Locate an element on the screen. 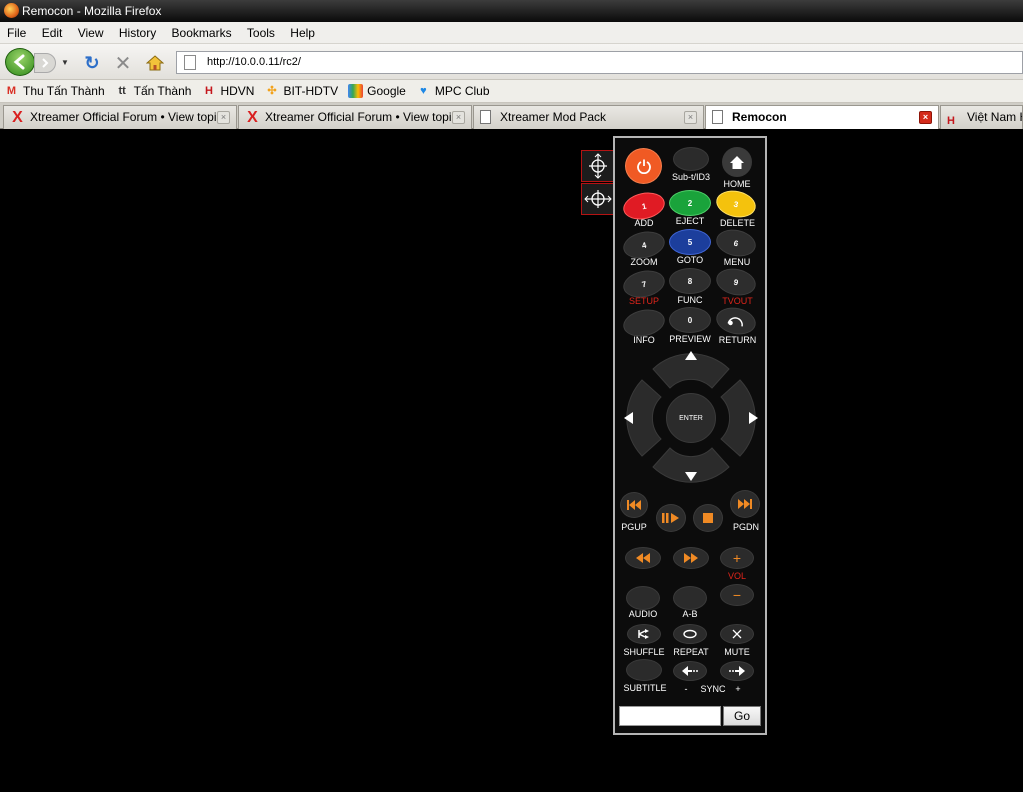  menu-view: View is located at coordinates (91, 33).